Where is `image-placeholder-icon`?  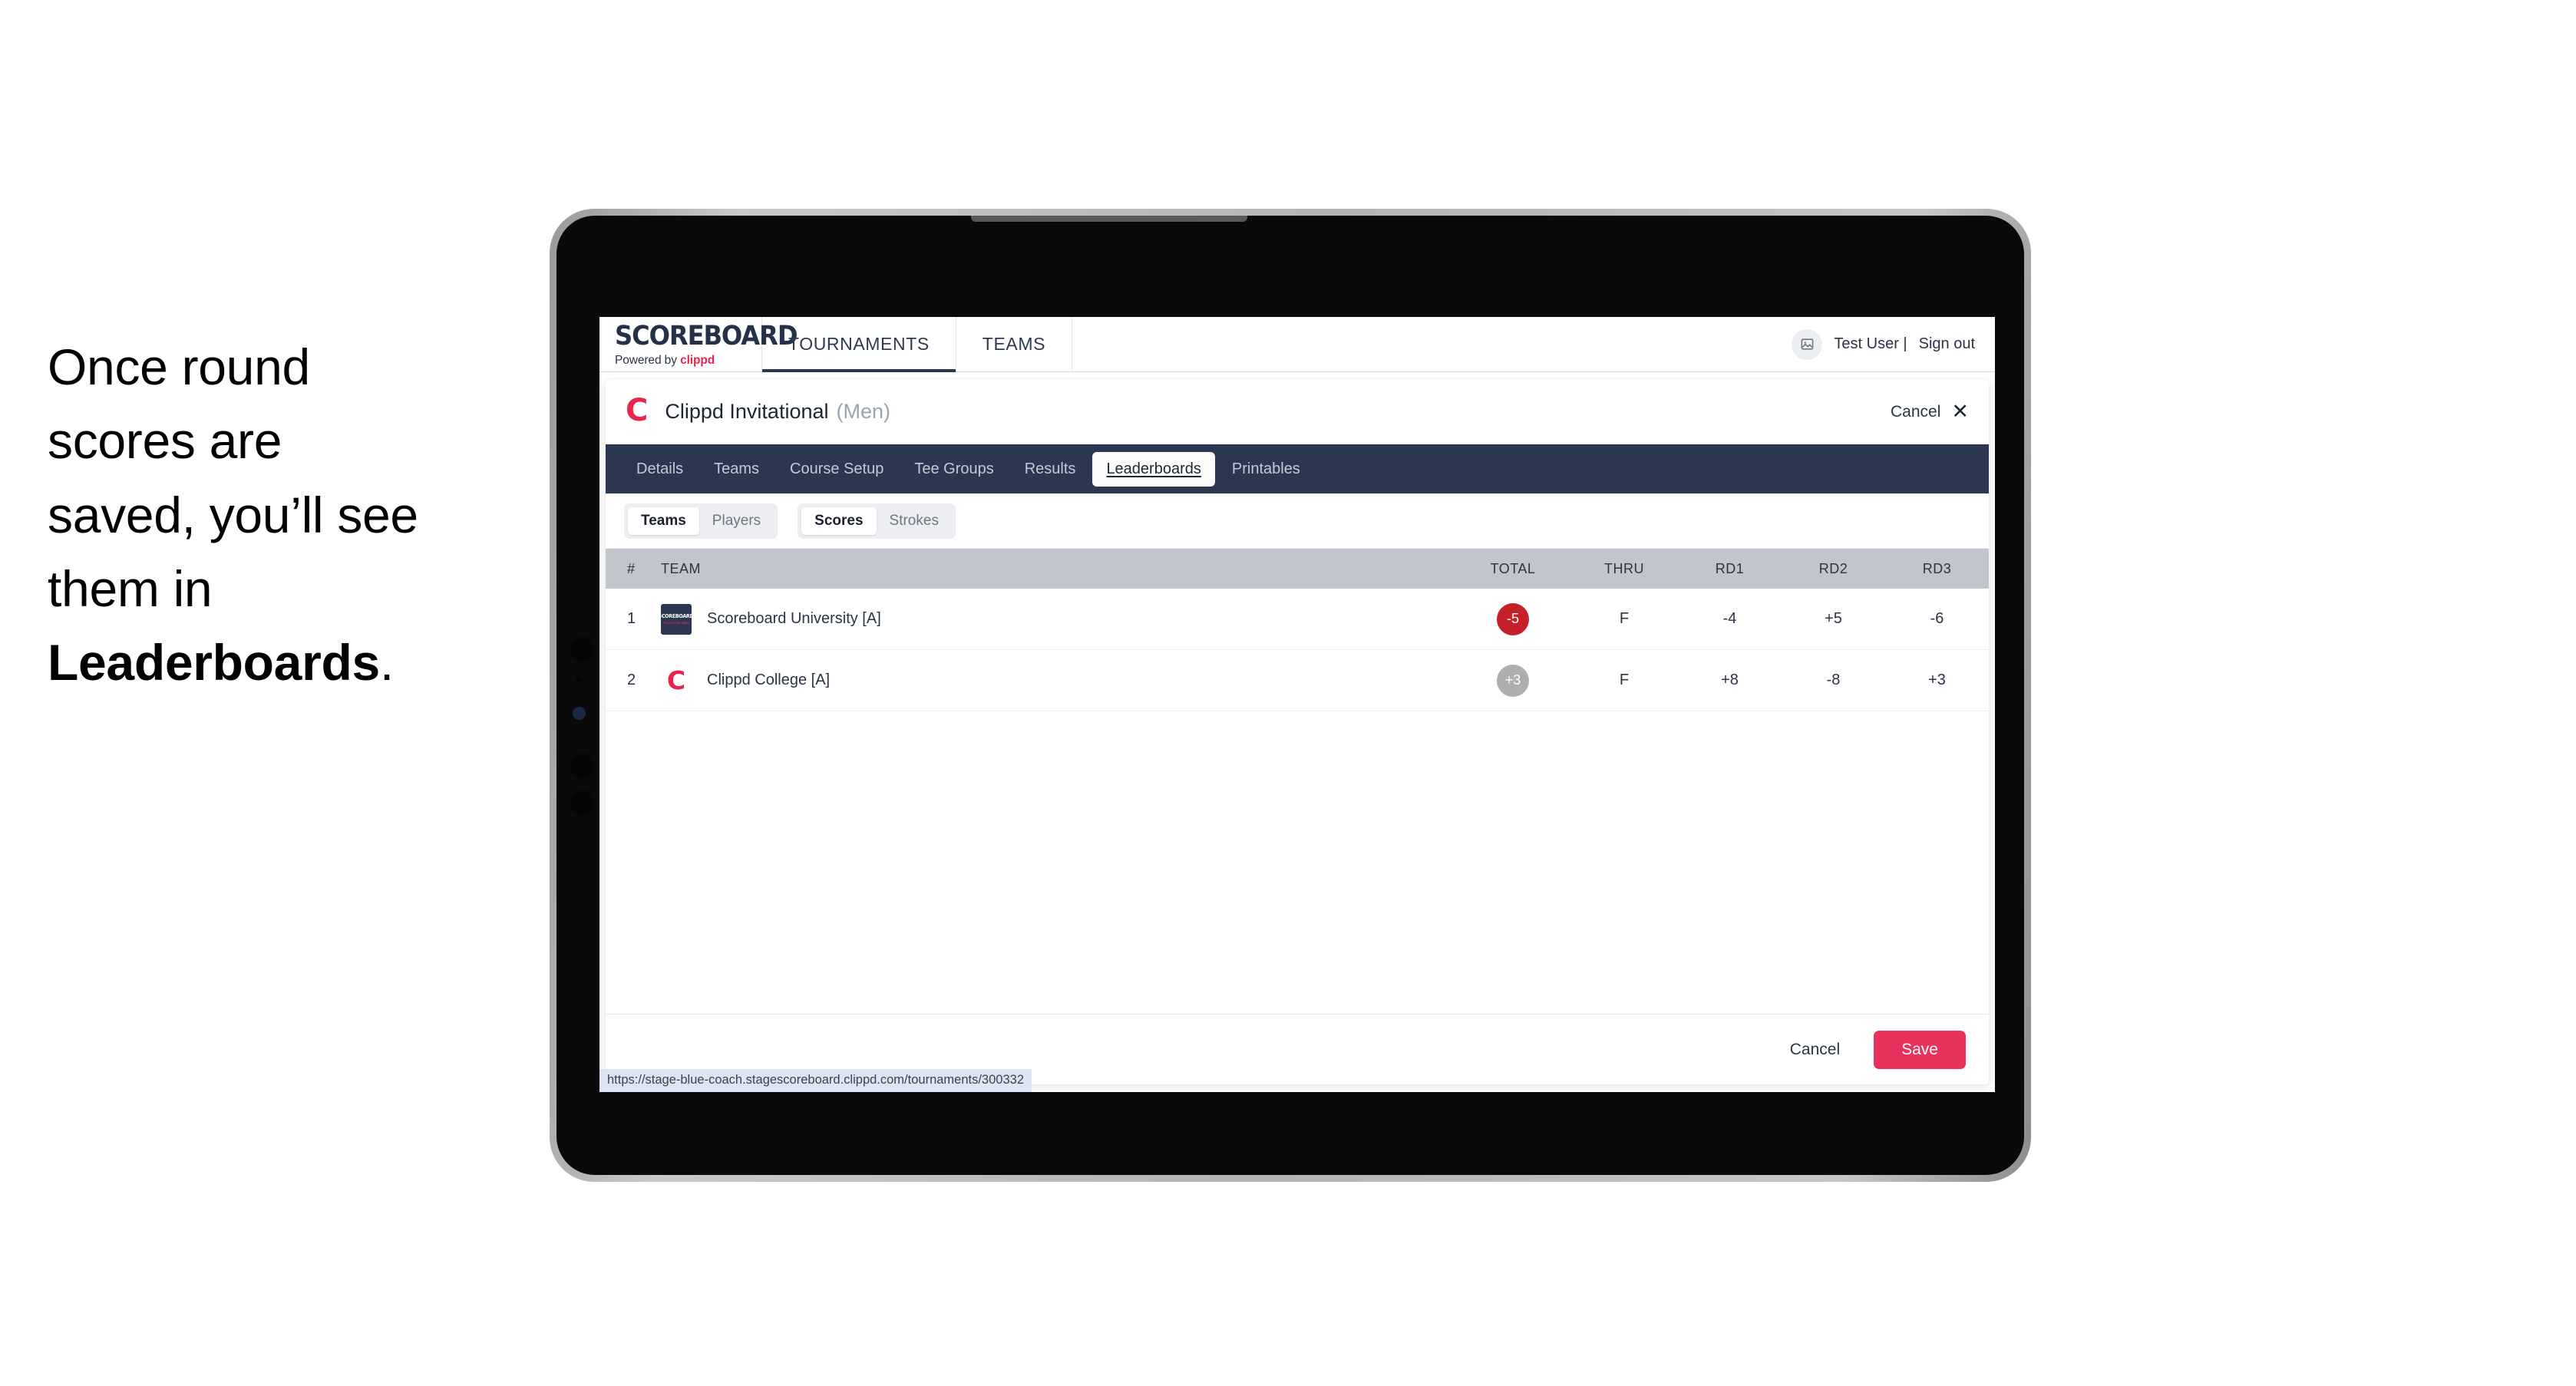
image-placeholder-icon is located at coordinates (1807, 344).